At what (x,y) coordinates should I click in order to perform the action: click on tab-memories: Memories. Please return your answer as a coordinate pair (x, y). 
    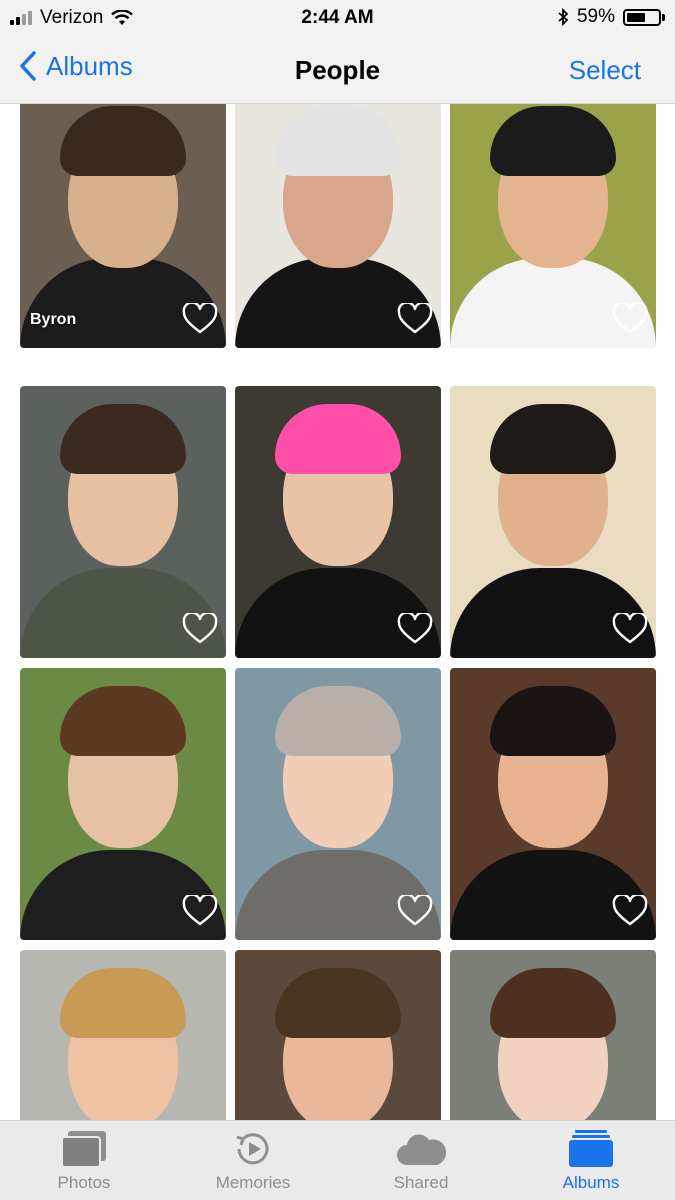
    Looking at the image, I should click on (253, 1161).